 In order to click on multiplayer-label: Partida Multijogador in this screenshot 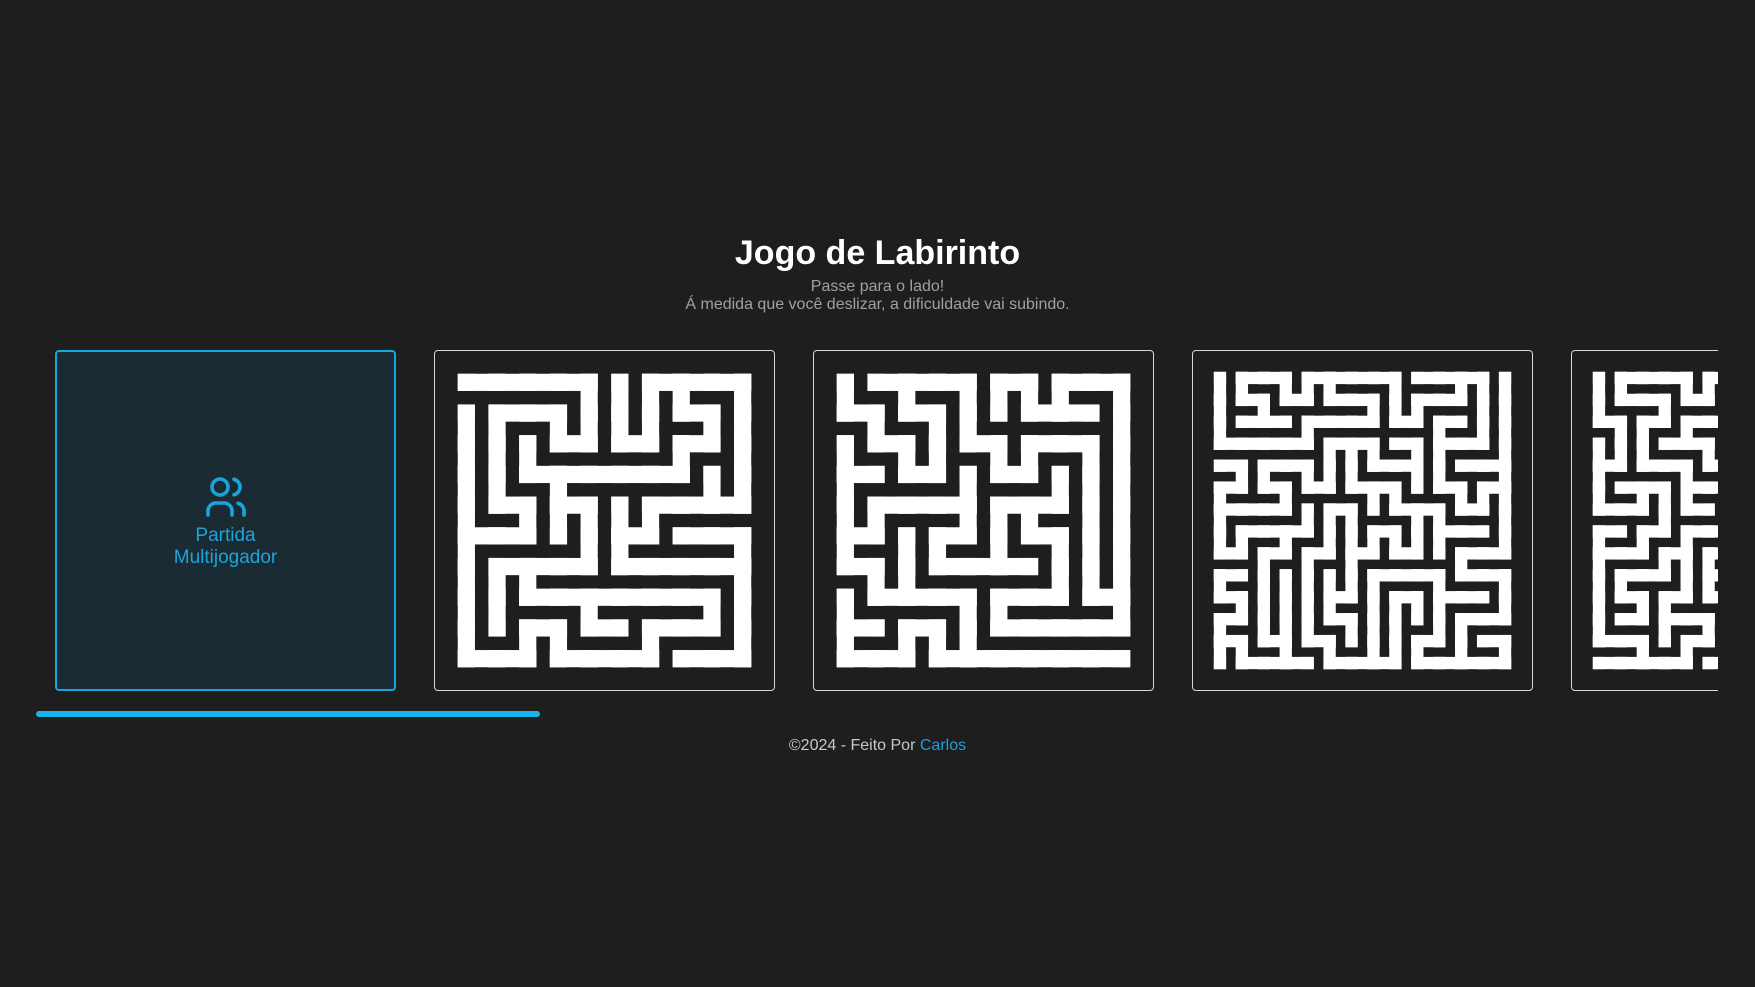, I will do `click(226, 547)`.